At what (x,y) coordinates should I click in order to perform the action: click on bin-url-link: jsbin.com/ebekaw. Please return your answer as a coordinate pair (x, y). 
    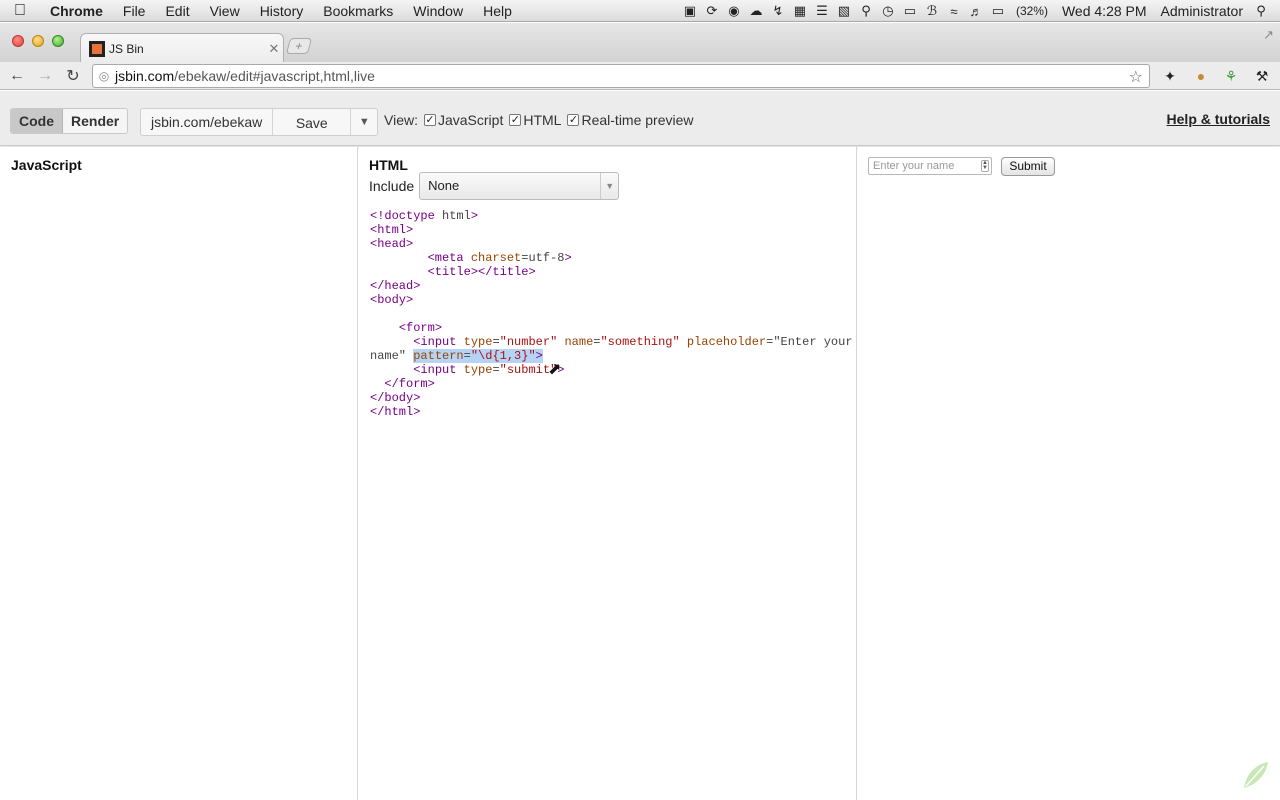
    Looking at the image, I should click on (207, 122).